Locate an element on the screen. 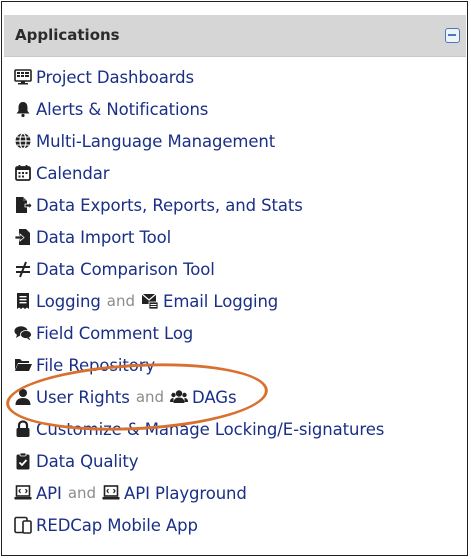 This screenshot has width=471, height=559. list-item-field-comment-log: Field Comment Log is located at coordinates (103, 333).